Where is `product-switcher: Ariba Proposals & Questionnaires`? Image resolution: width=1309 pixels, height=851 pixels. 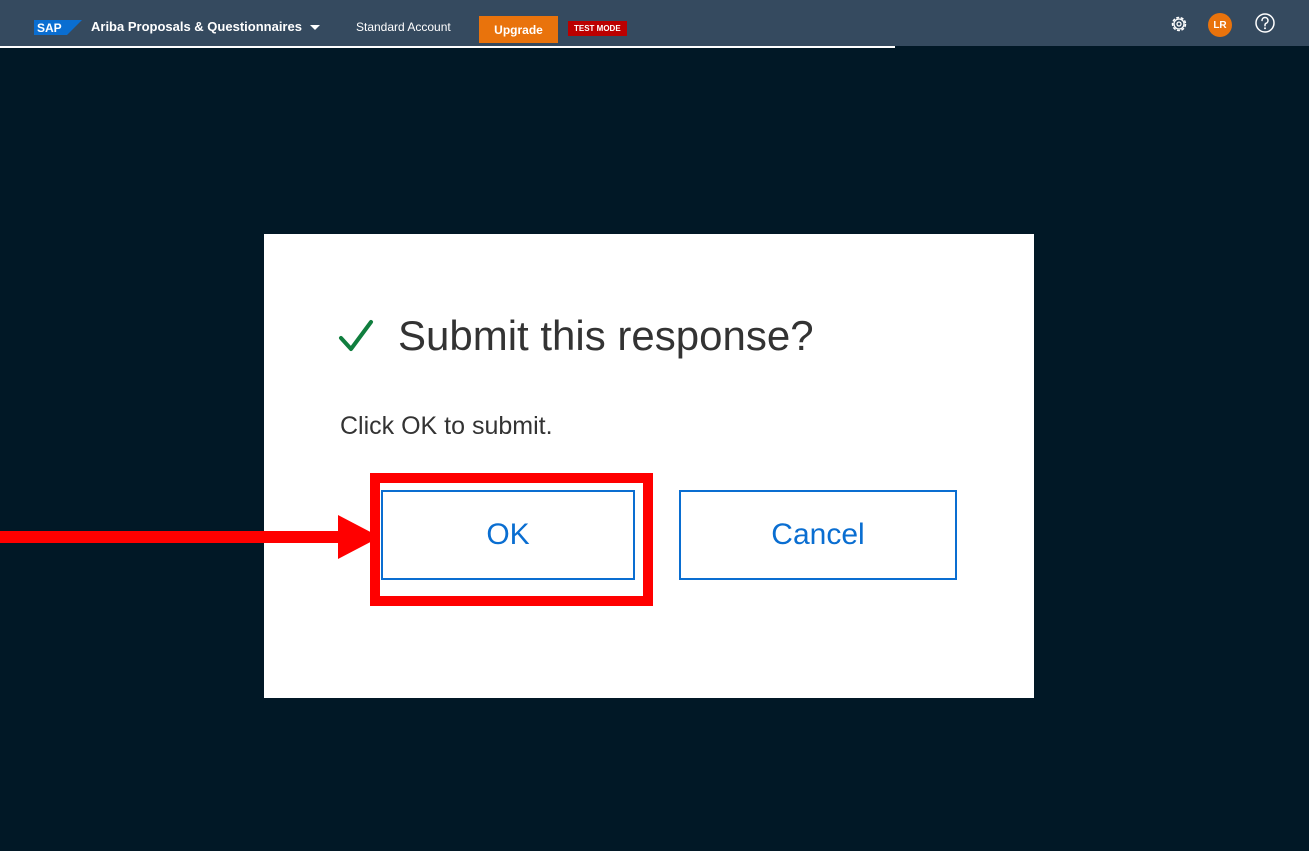
product-switcher: Ariba Proposals & Questionnaires is located at coordinates (205, 26).